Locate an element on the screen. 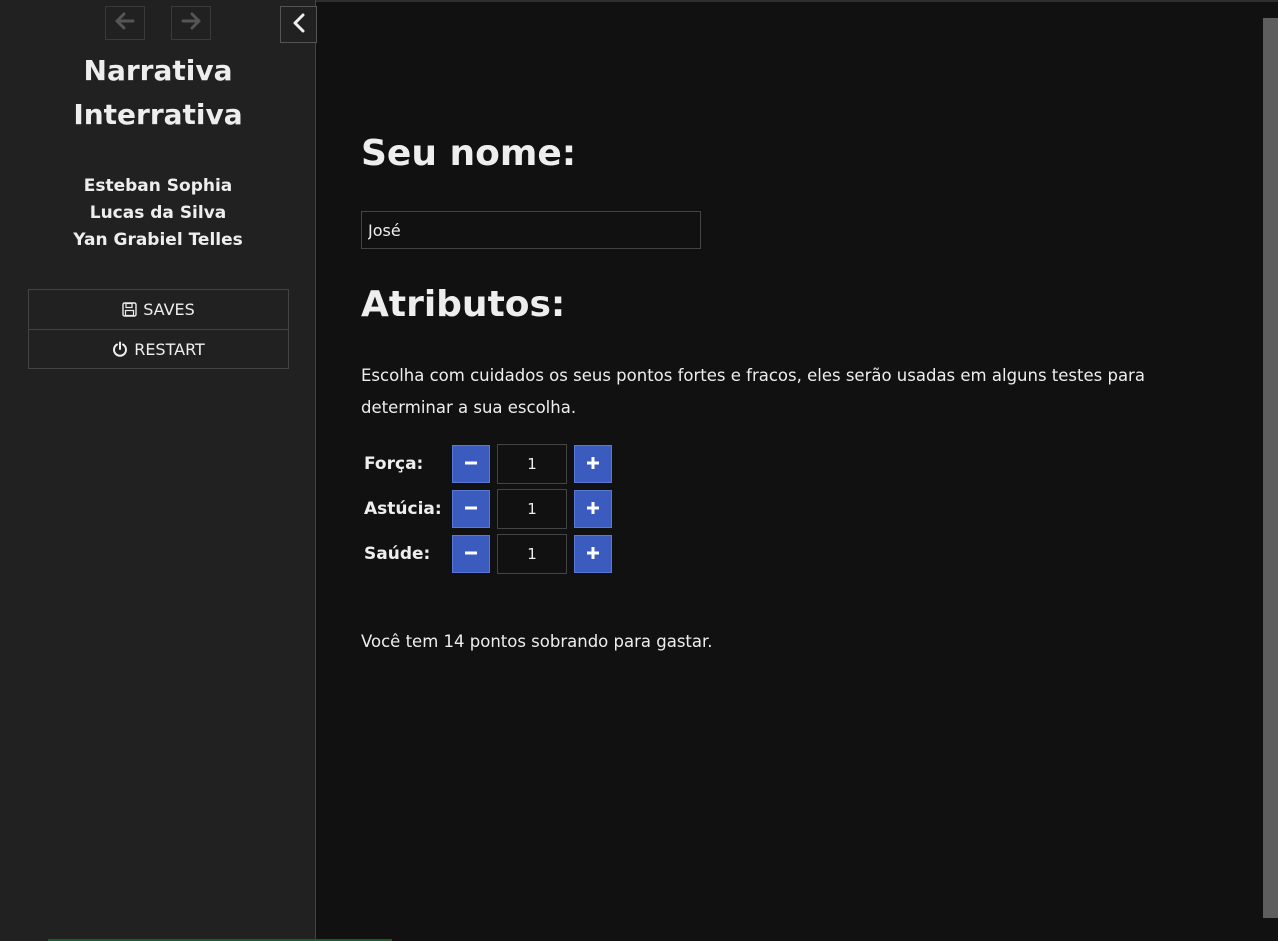 This screenshot has width=1278, height=941. astucia-increase-button is located at coordinates (593, 509).